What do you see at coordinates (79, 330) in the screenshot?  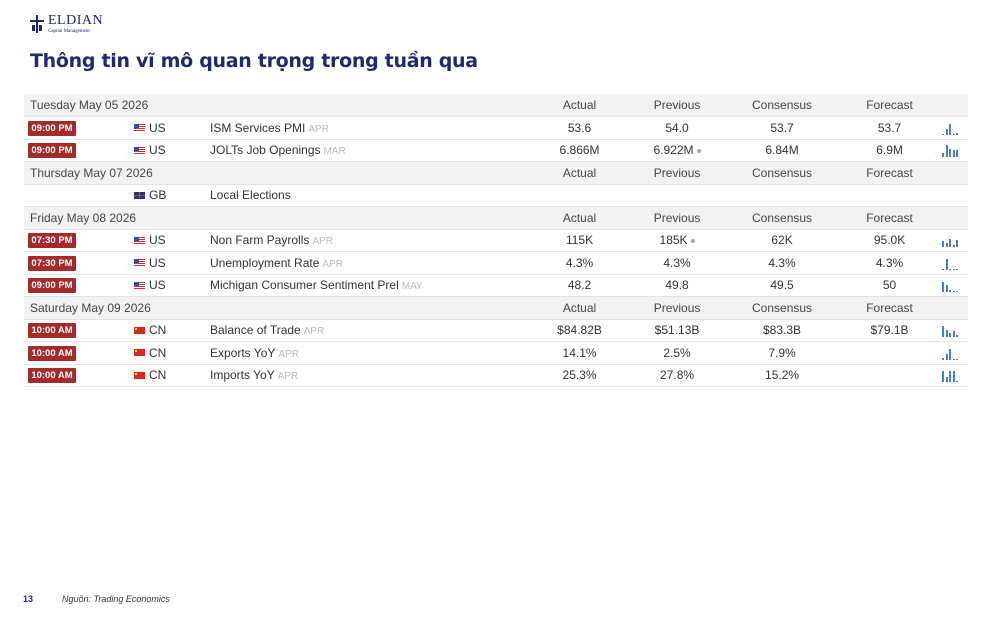 I see `event-time-cell: 10:00 AM` at bounding box center [79, 330].